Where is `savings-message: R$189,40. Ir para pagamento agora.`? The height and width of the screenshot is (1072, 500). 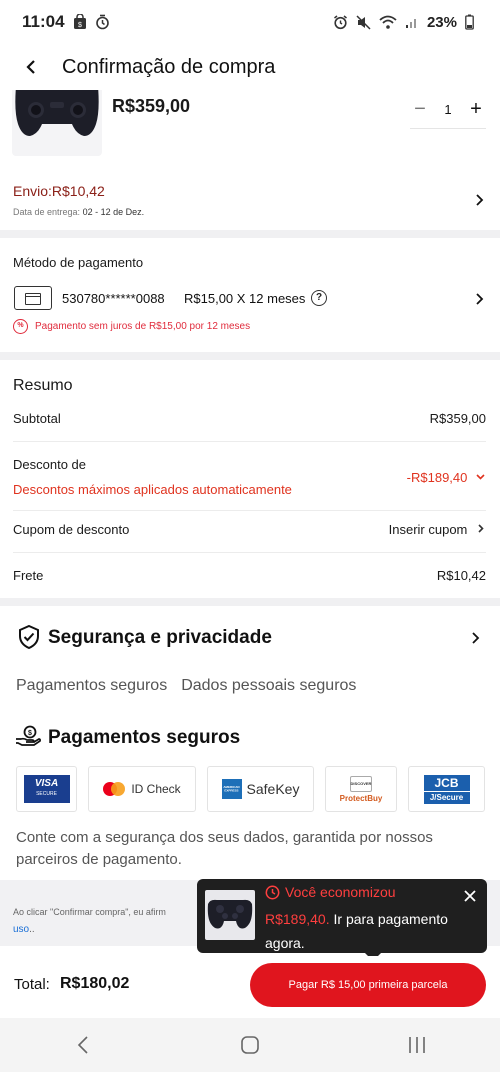 savings-message: R$189,40. Ir para pagamento agora. is located at coordinates (365, 931).